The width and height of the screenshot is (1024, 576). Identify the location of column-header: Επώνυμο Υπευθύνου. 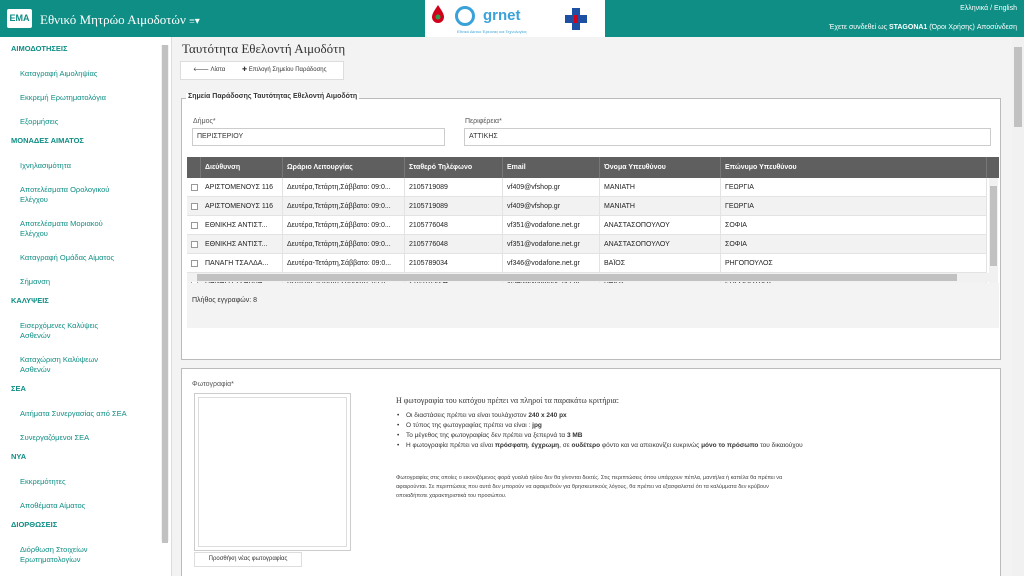
(854, 167).